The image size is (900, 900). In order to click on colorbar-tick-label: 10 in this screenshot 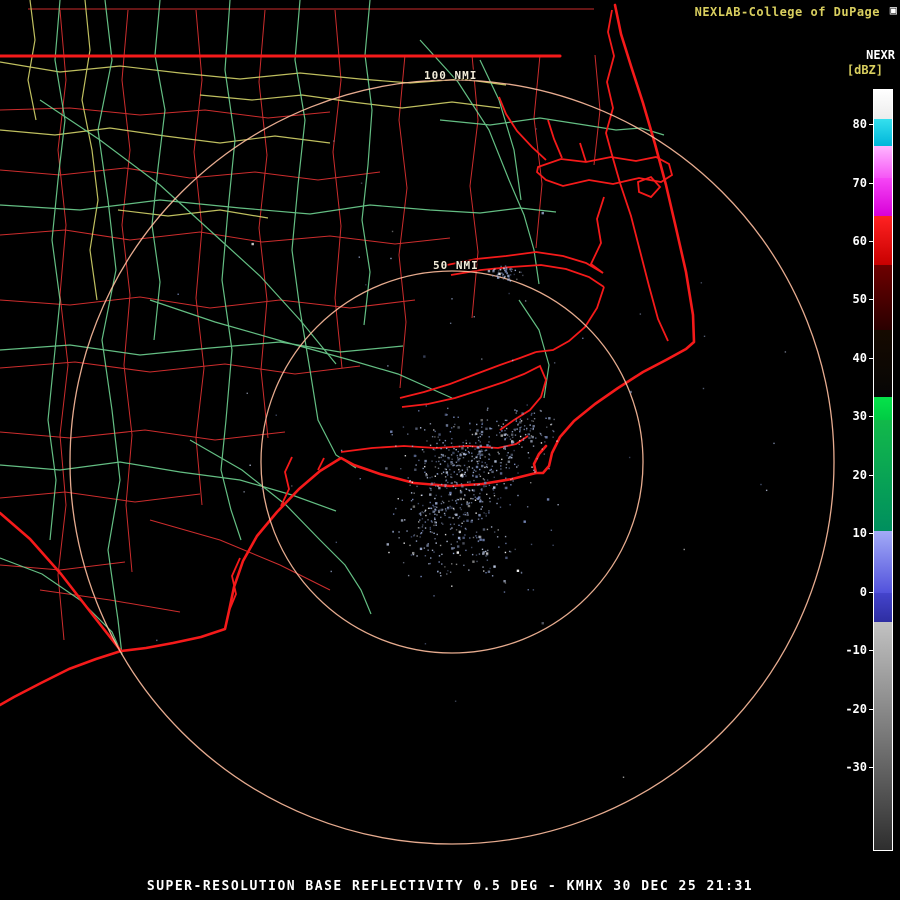, I will do `click(859, 533)`.